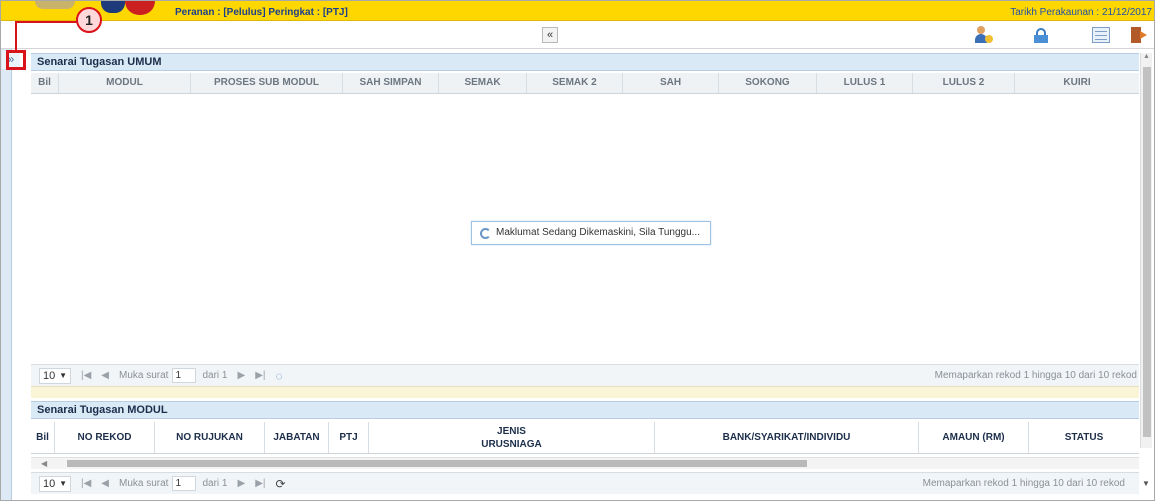  Describe the element at coordinates (983, 35) in the screenshot. I see `user-add-icon` at that location.